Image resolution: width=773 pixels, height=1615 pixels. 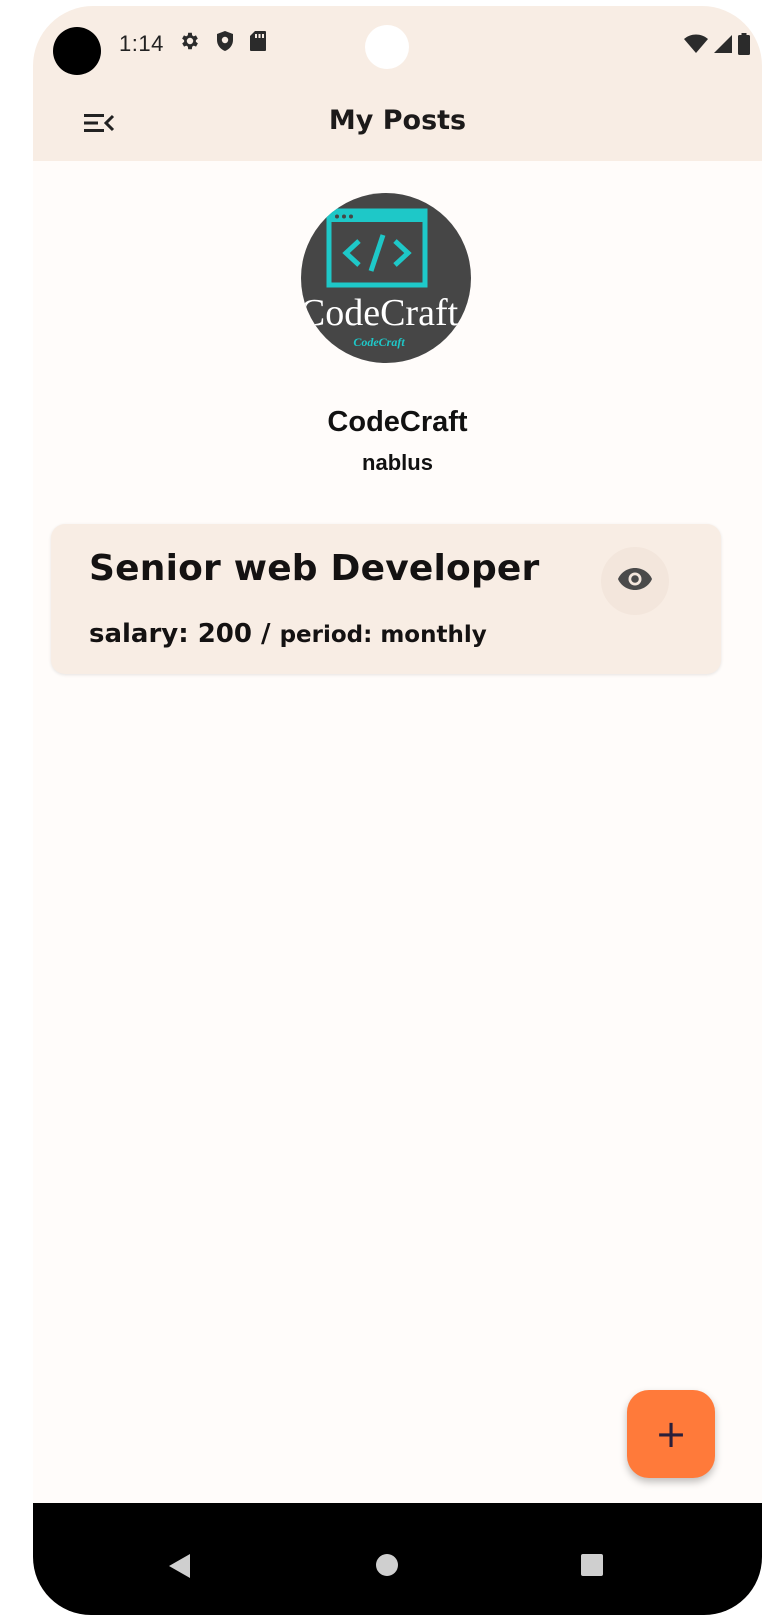 What do you see at coordinates (397, 422) in the screenshot?
I see `profile-name: CodeCraft` at bounding box center [397, 422].